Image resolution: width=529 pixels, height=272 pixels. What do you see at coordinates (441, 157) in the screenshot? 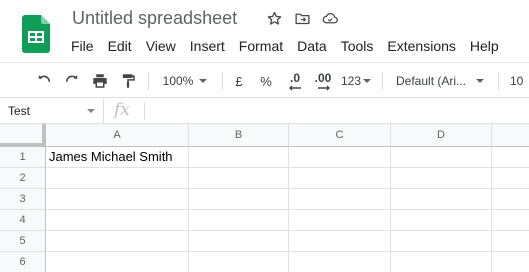
I see `cell-d1` at bounding box center [441, 157].